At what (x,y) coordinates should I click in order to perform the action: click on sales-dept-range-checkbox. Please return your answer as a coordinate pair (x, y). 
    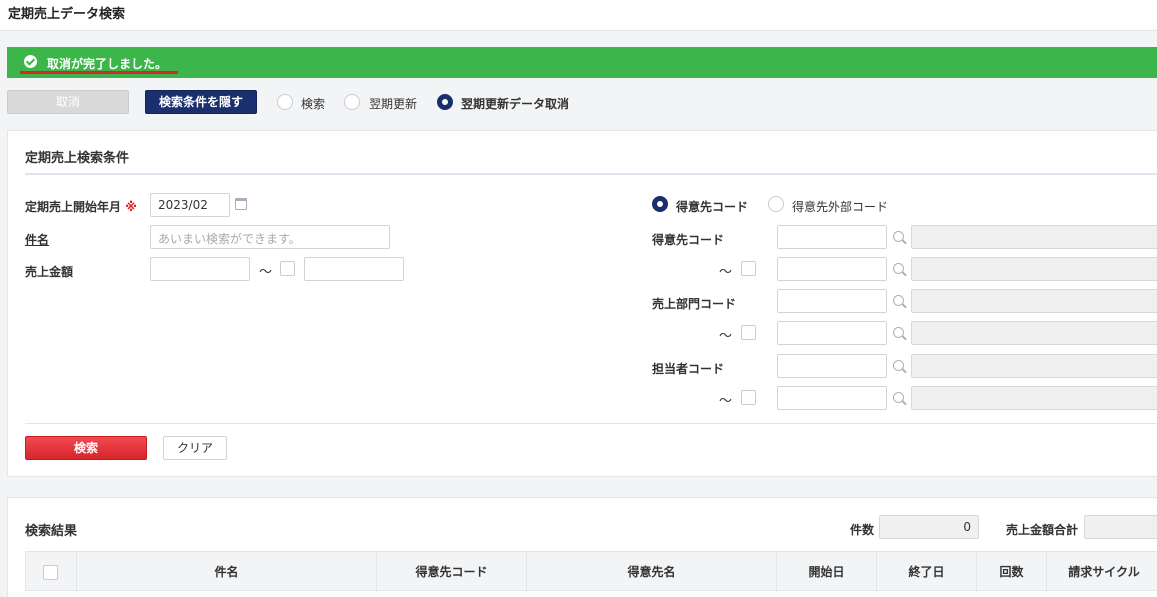
    Looking at the image, I should click on (748, 332).